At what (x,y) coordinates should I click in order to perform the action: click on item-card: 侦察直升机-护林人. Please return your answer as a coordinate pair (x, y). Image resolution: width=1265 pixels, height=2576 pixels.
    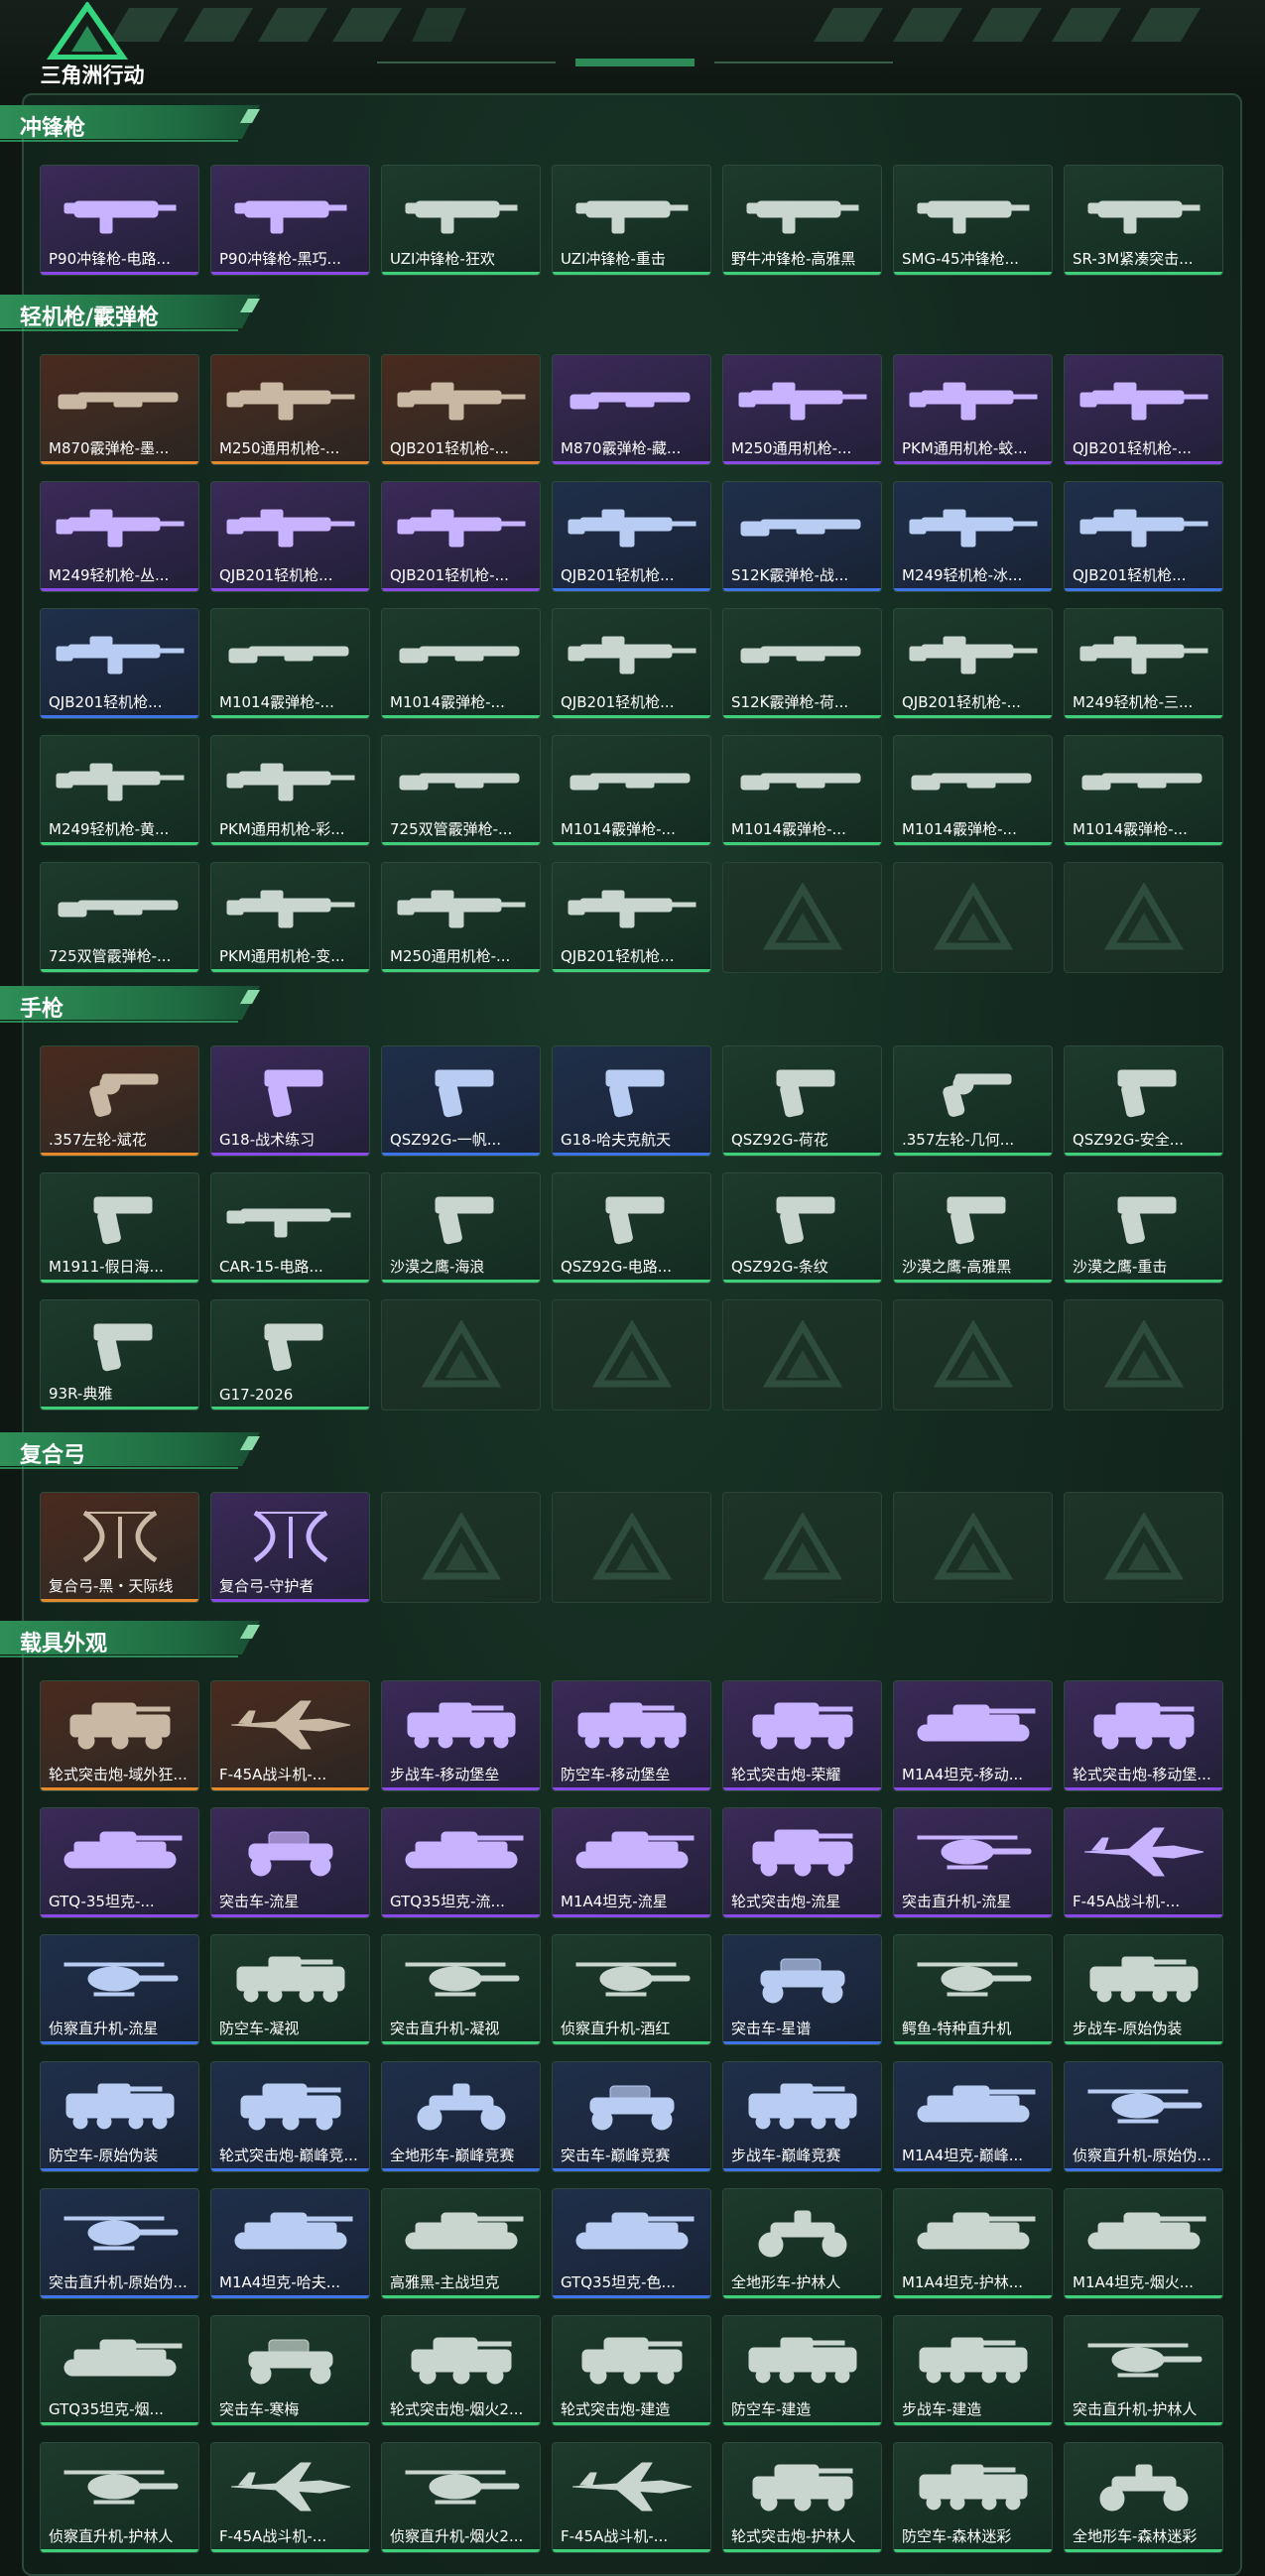
    Looking at the image, I should click on (119, 2497).